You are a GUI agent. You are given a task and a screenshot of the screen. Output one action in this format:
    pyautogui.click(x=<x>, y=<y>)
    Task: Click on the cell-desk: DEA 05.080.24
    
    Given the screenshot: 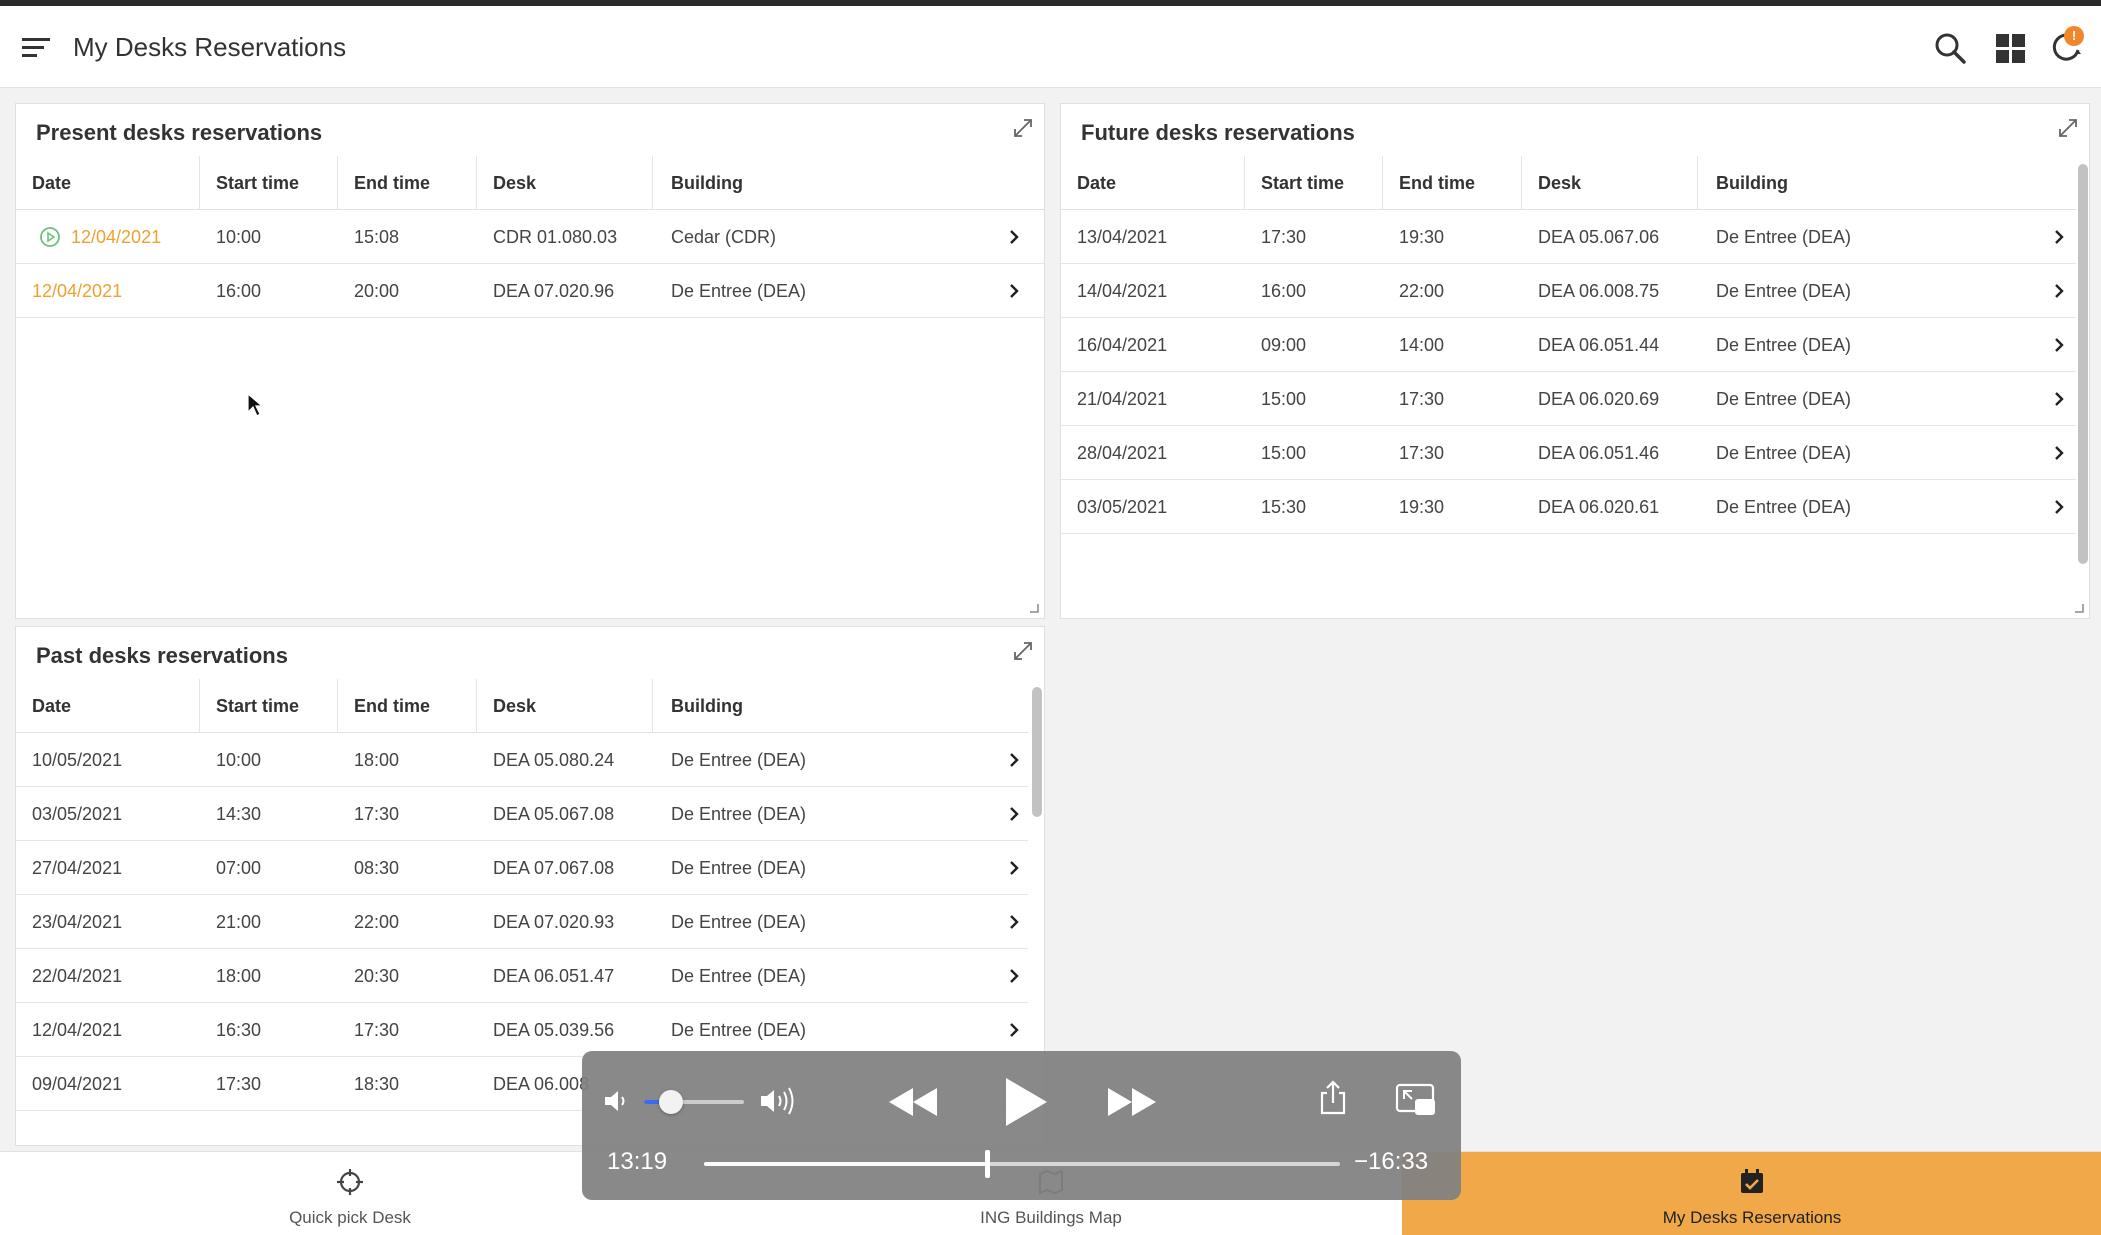 What is the action you would take?
    pyautogui.click(x=554, y=760)
    